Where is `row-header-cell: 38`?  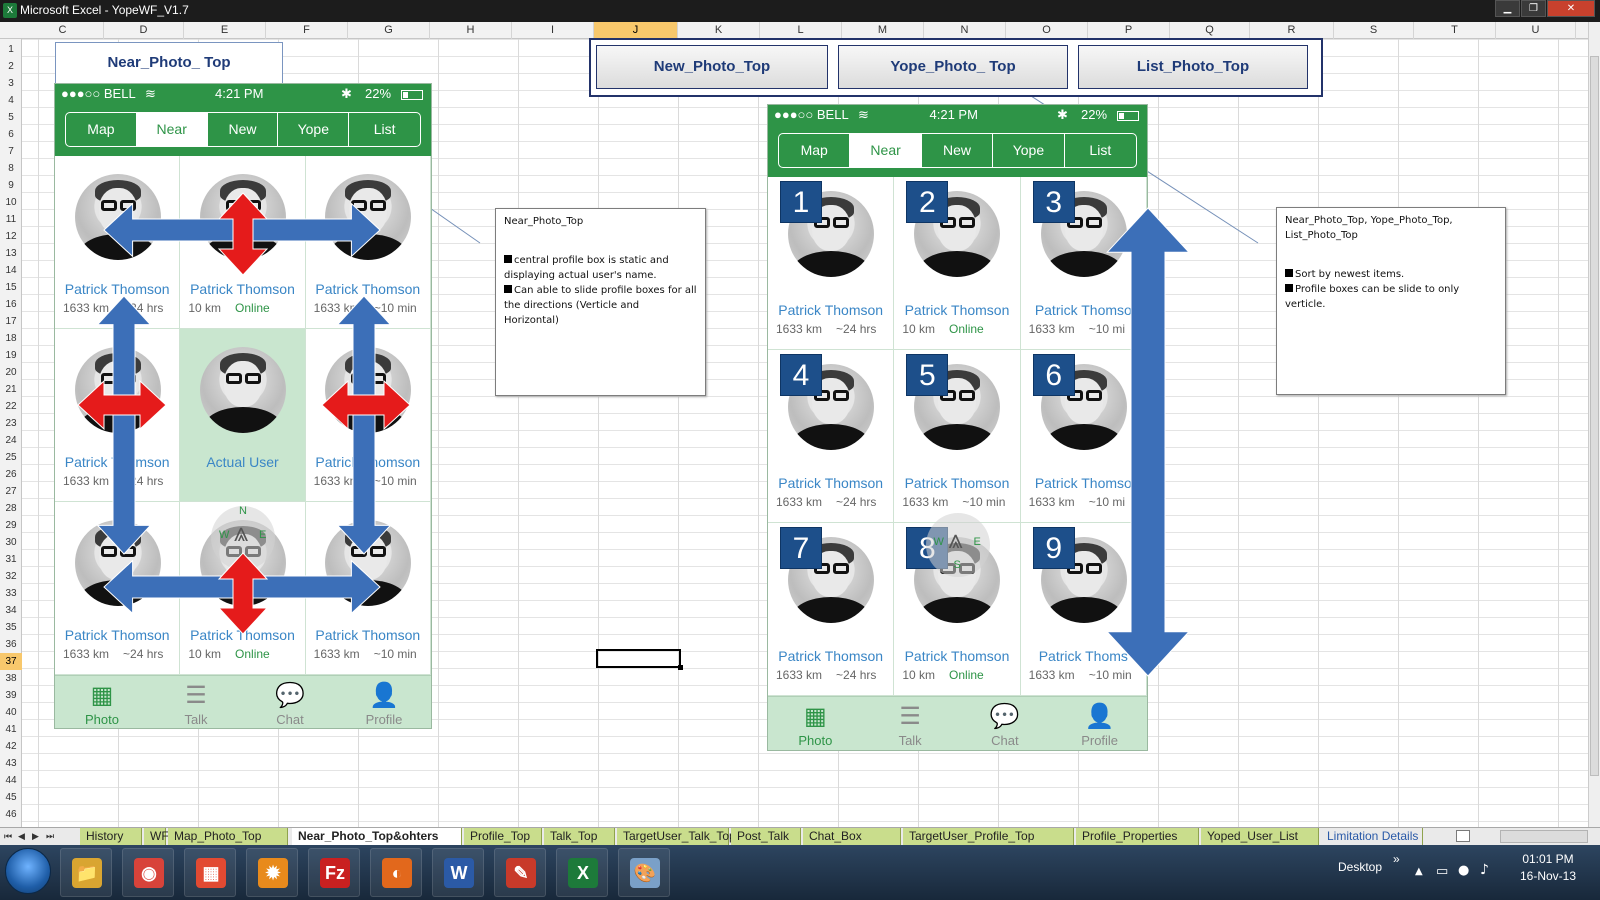 row-header-cell: 38 is located at coordinates (11, 678).